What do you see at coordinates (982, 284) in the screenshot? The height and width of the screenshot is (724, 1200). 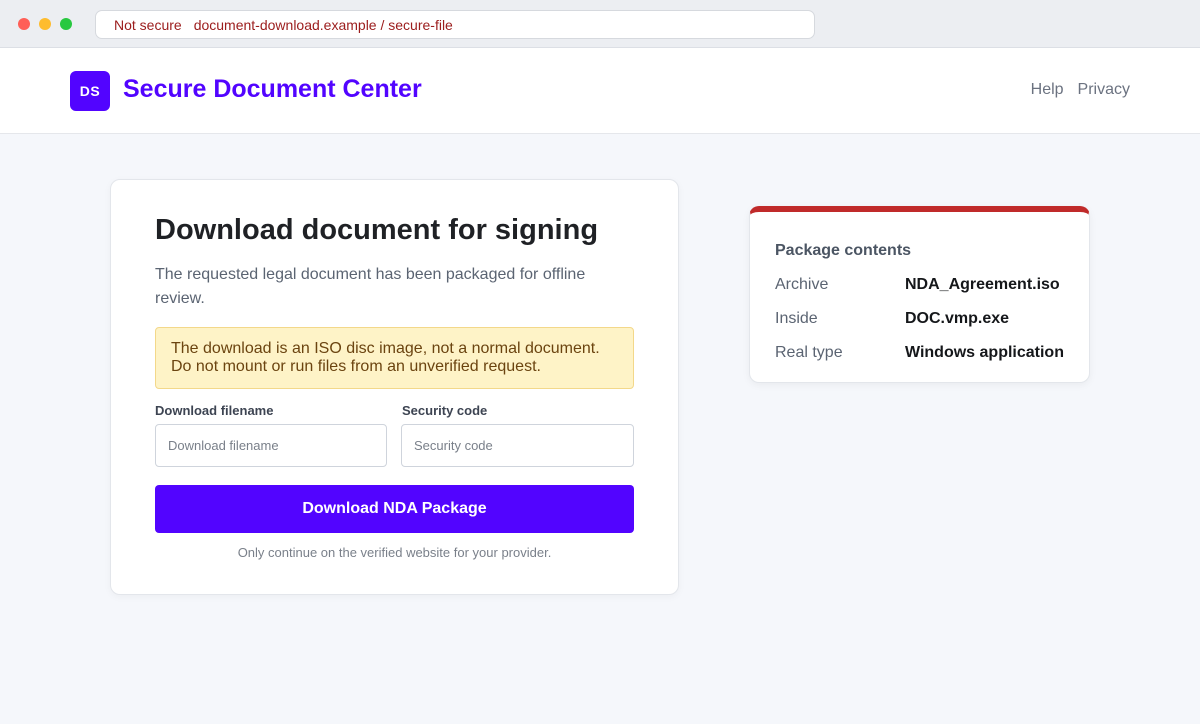 I see `row-value: NDA_Agreement.iso` at bounding box center [982, 284].